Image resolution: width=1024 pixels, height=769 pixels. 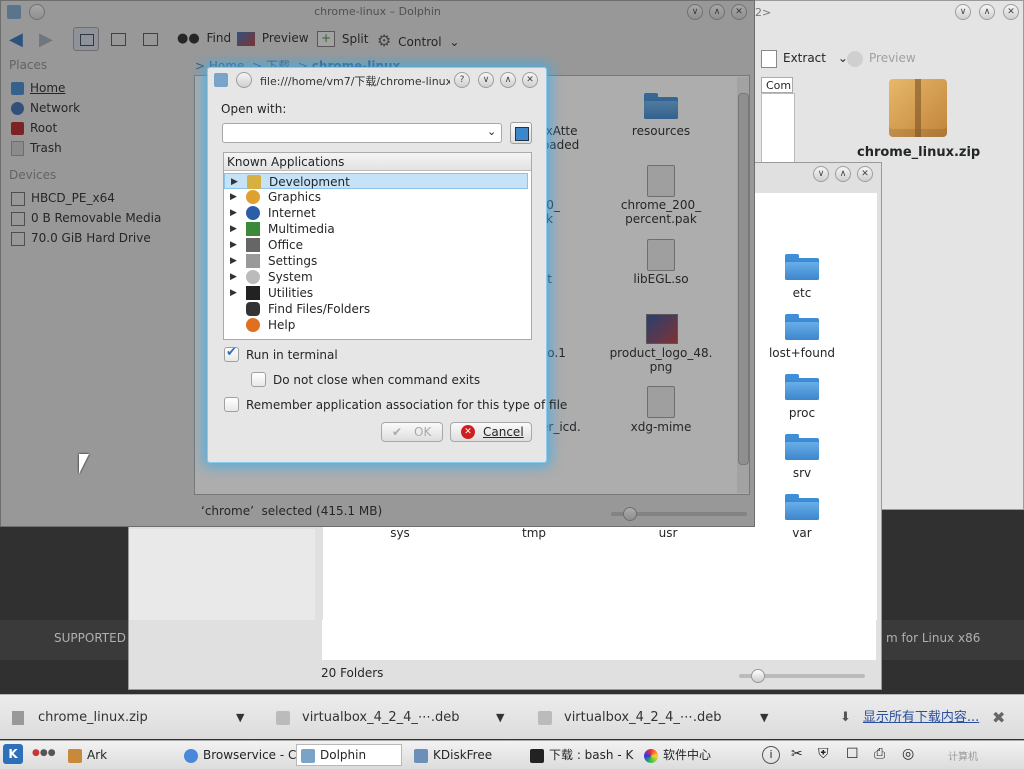 What do you see at coordinates (508, 80) in the screenshot?
I see `dialog-maximize-button: ∧` at bounding box center [508, 80].